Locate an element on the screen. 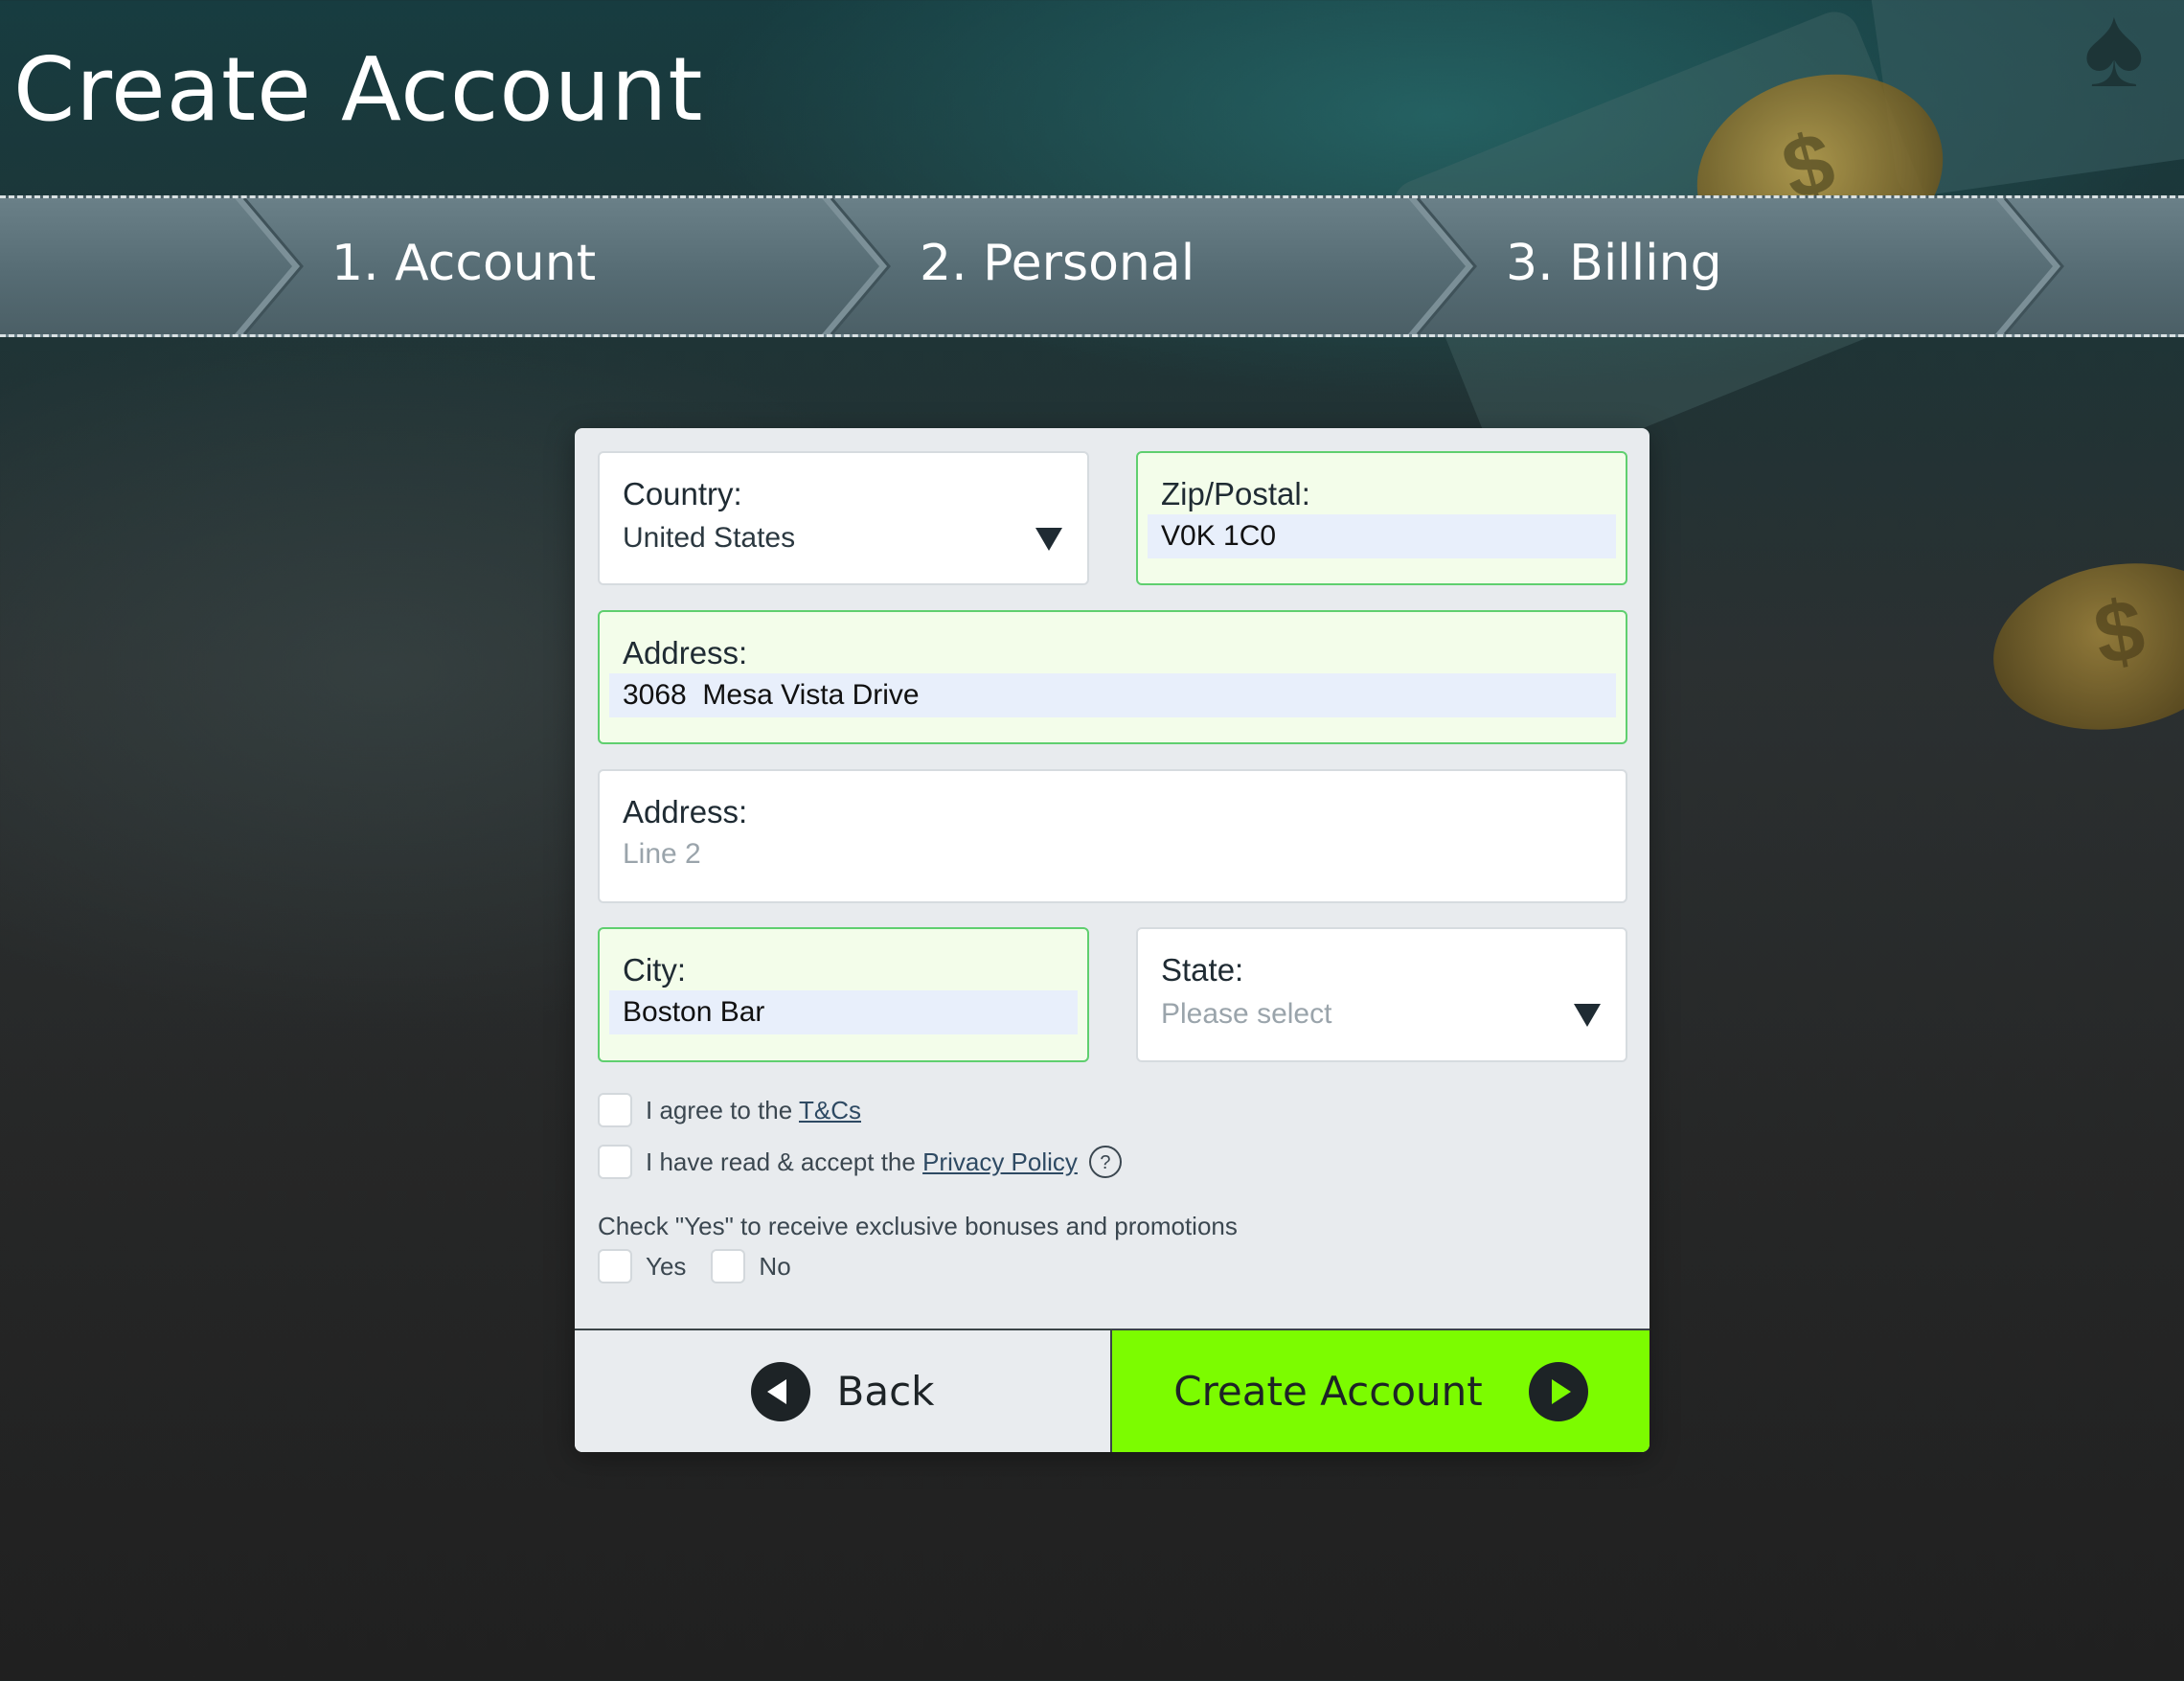  create-account-button: Create Account is located at coordinates (1380, 1390).